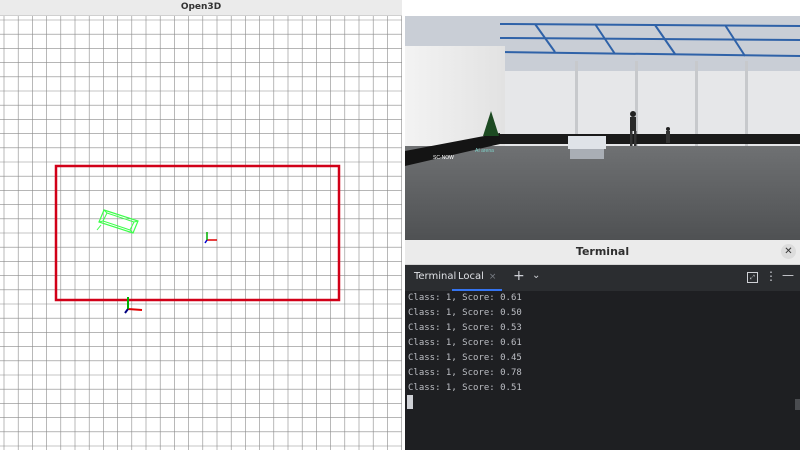  I want to click on terminal-cursor, so click(410, 402).